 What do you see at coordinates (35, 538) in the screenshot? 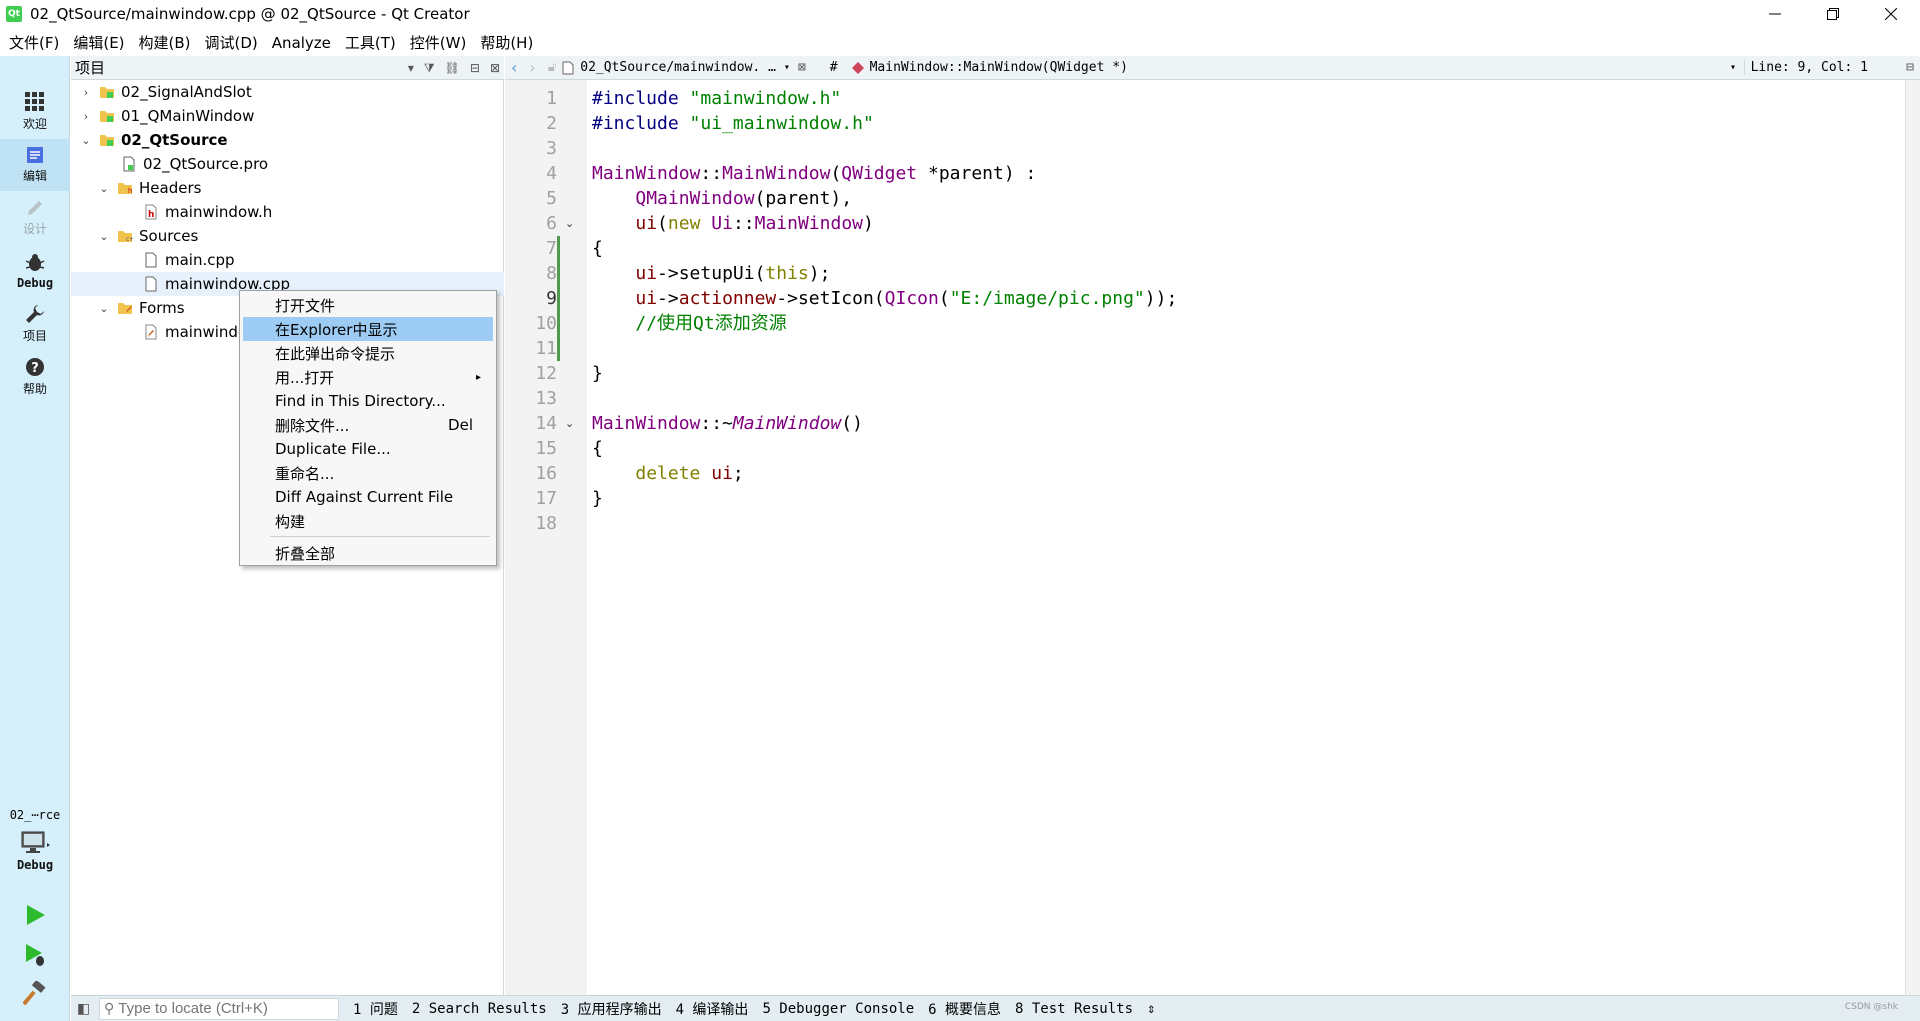
I see `mode-bar: 欢迎 编辑 设计 Debug 项目 ? 帮助 02_⋯rce Debug` at bounding box center [35, 538].